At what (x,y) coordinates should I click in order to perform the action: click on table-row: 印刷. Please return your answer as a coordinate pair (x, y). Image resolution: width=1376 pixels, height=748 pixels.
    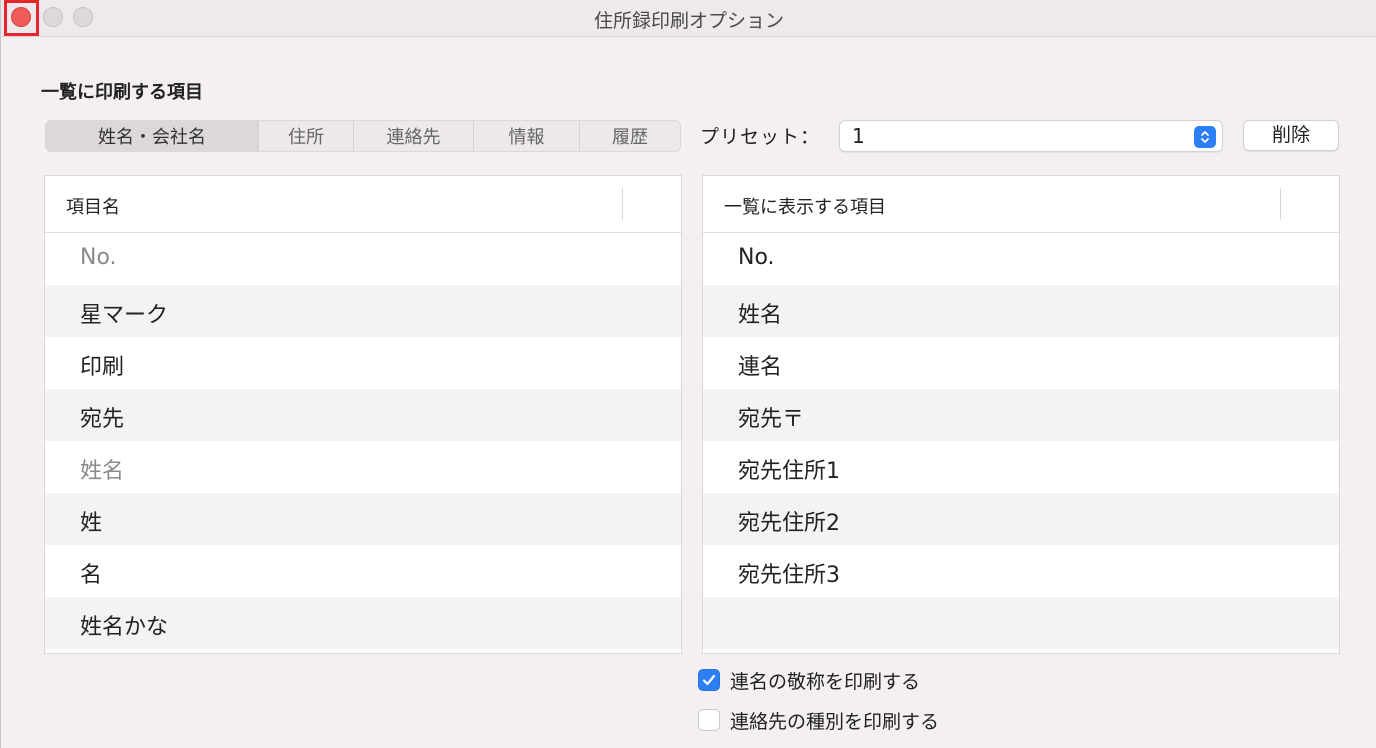
    Looking at the image, I should click on (363, 363).